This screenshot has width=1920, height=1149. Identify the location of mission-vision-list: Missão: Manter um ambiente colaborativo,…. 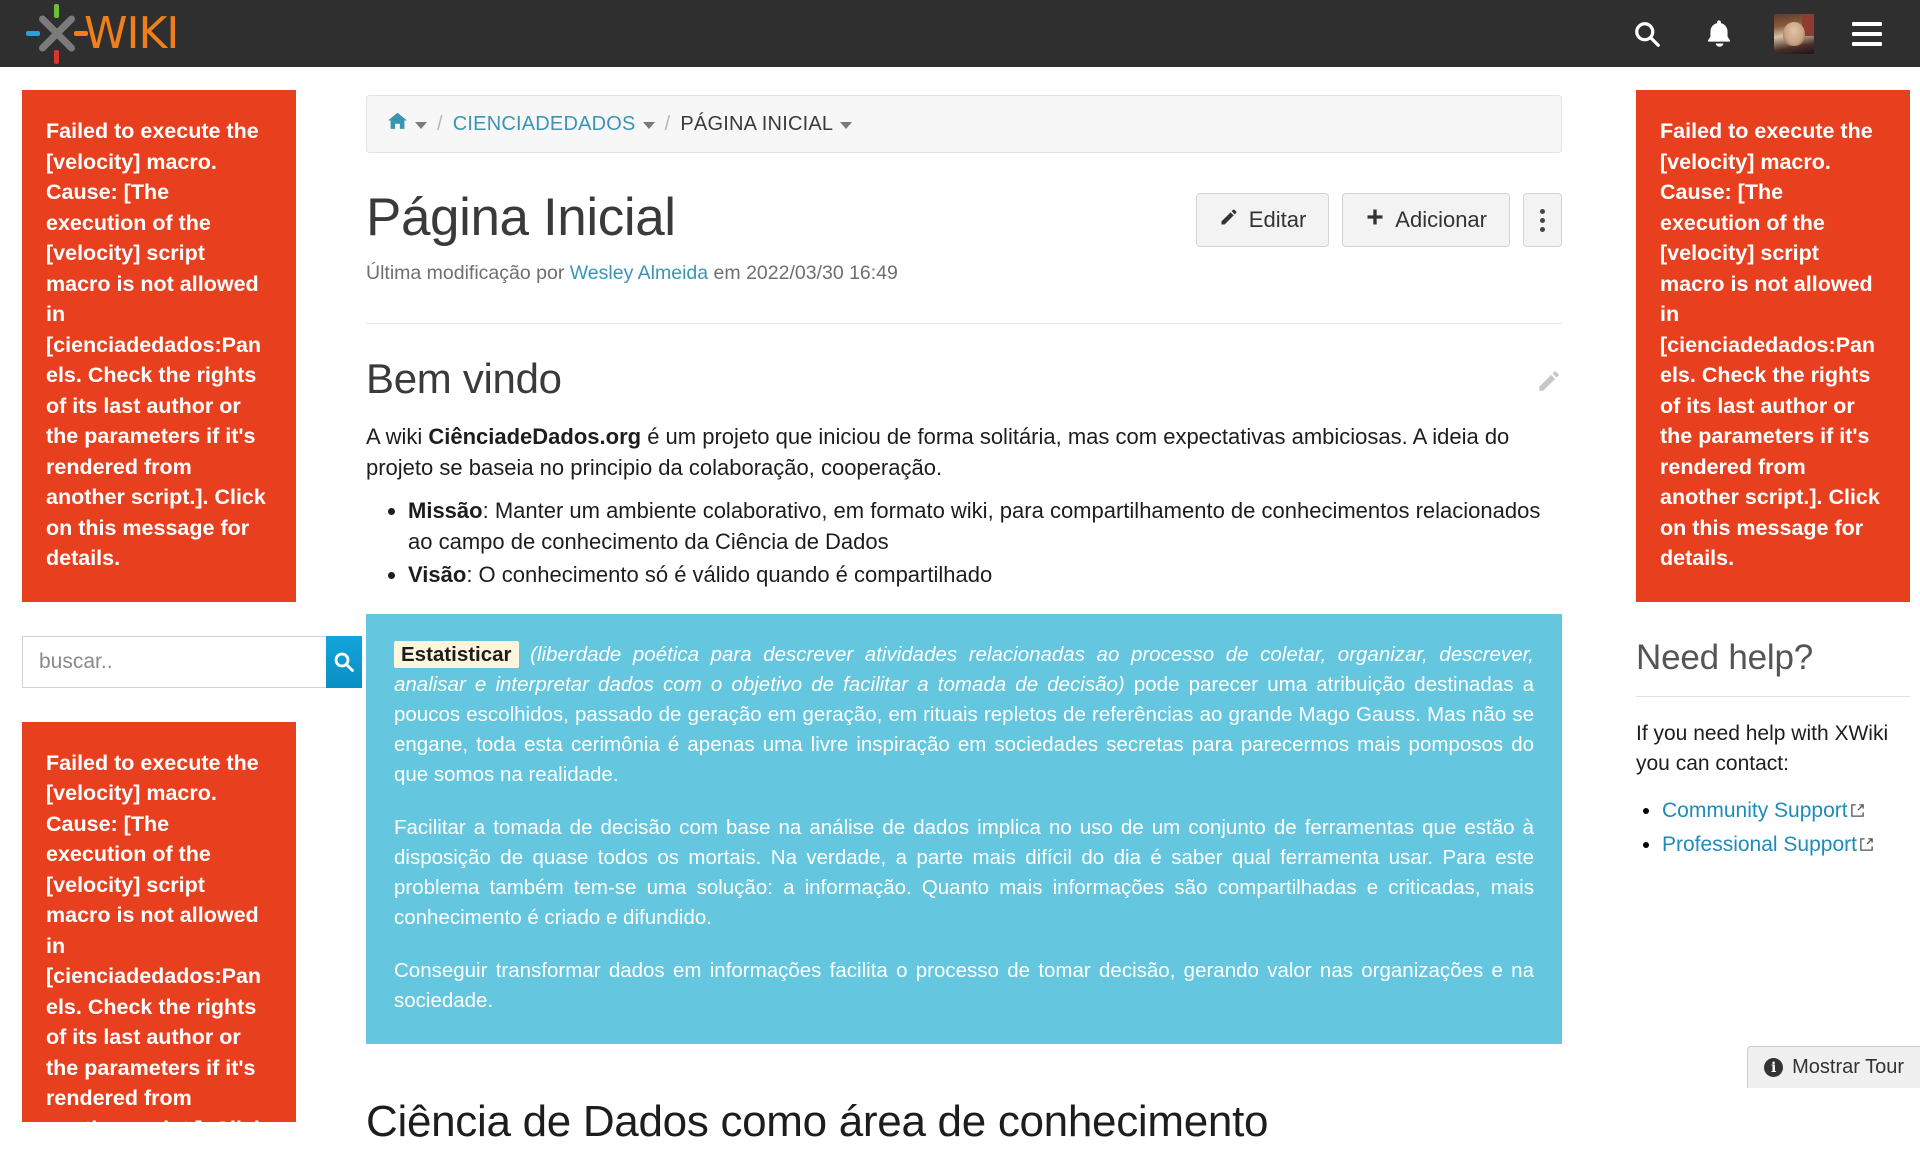
(964, 542).